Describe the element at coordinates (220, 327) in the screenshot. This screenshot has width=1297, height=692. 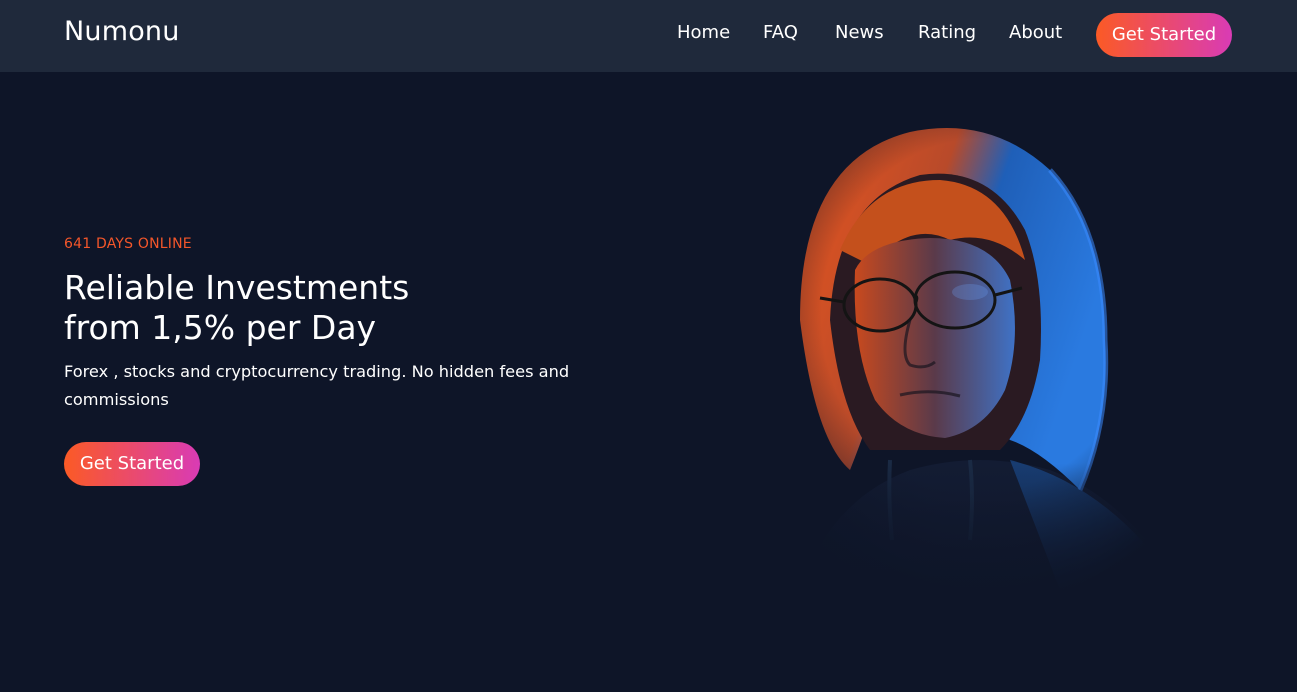
I see `hero-headline-line-2: from 1,5% per Day` at that location.